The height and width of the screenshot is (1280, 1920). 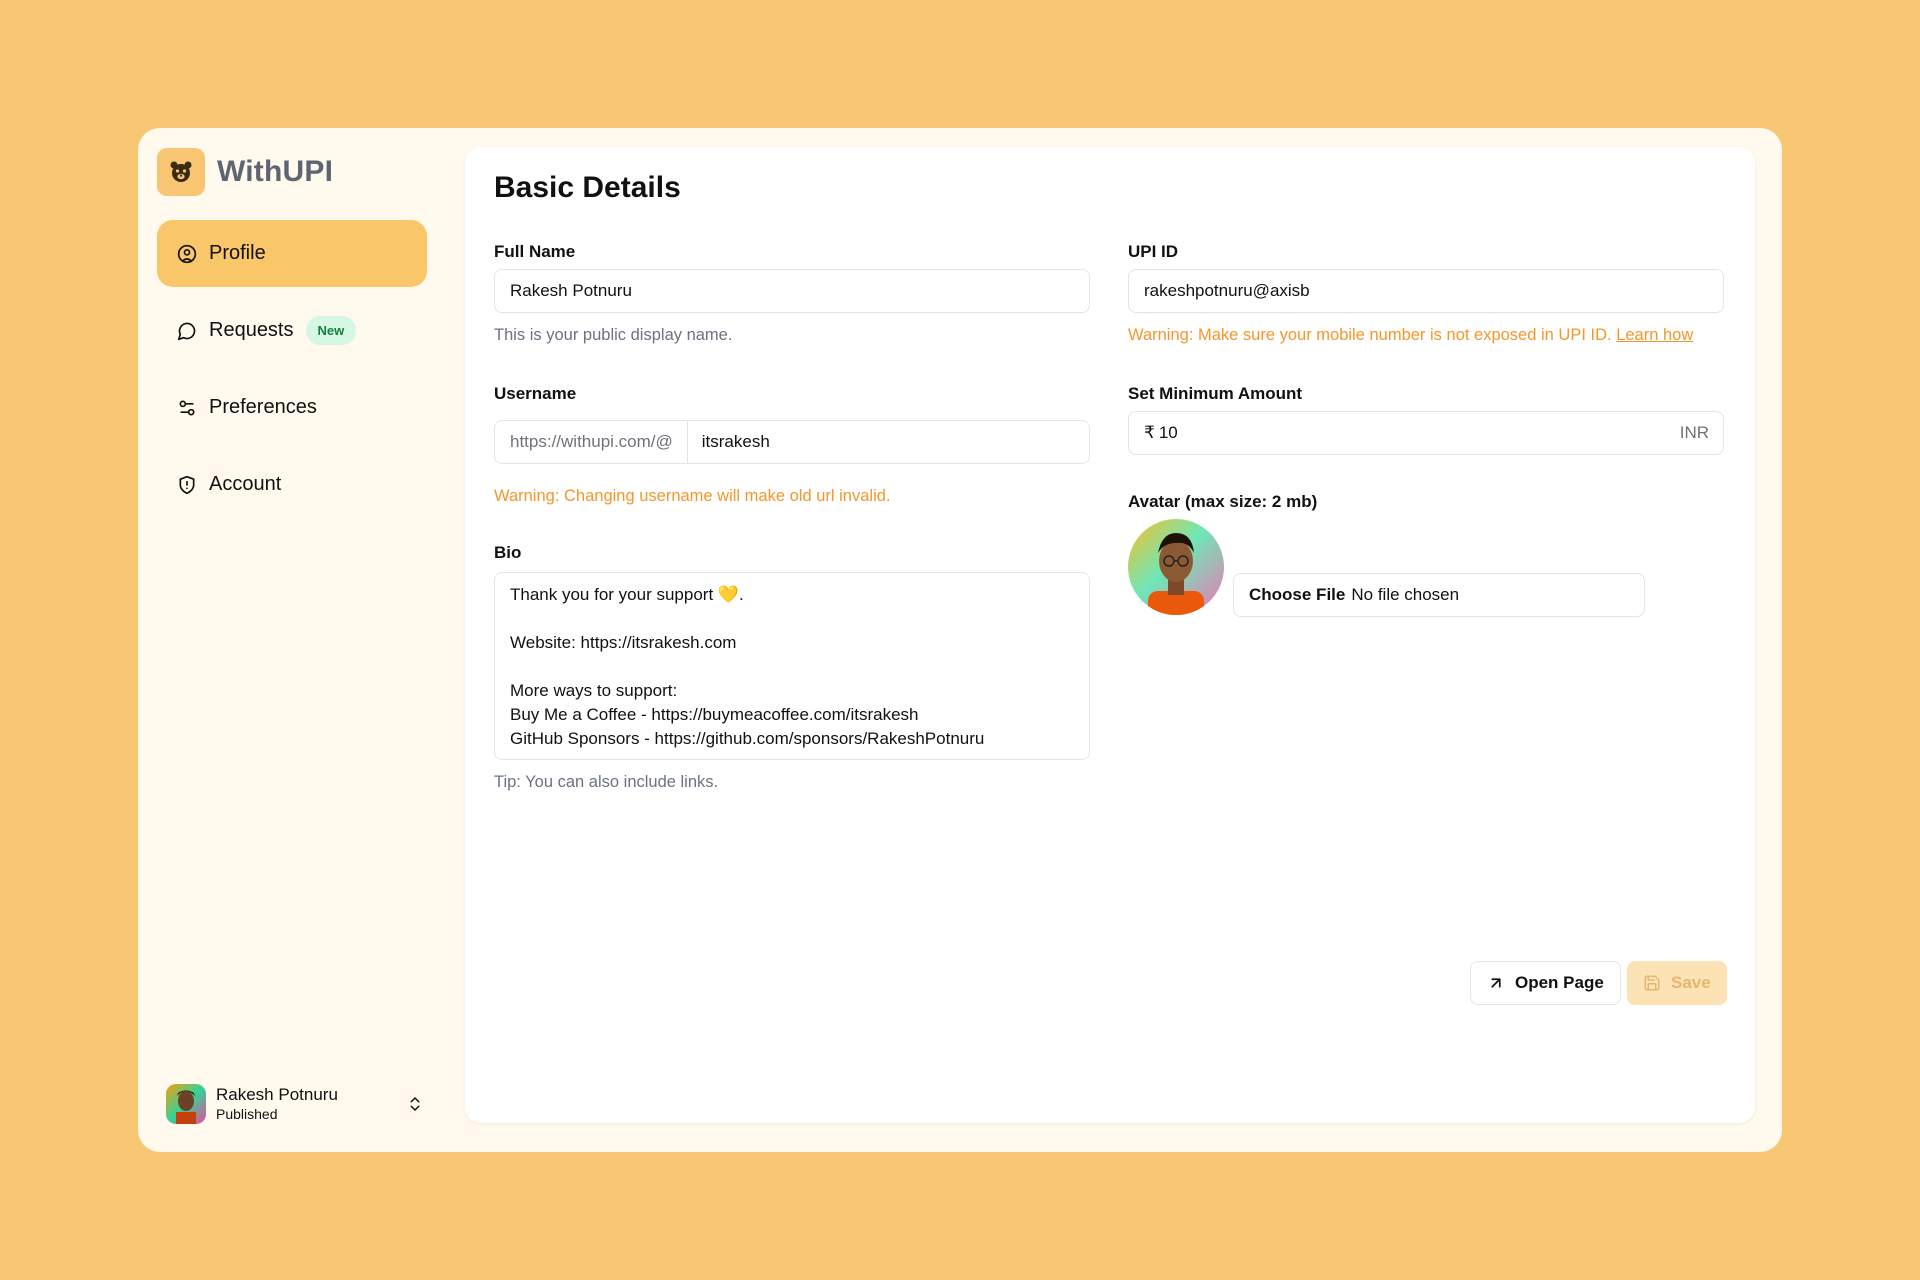 I want to click on file-status: No file chosen, so click(x=1405, y=594).